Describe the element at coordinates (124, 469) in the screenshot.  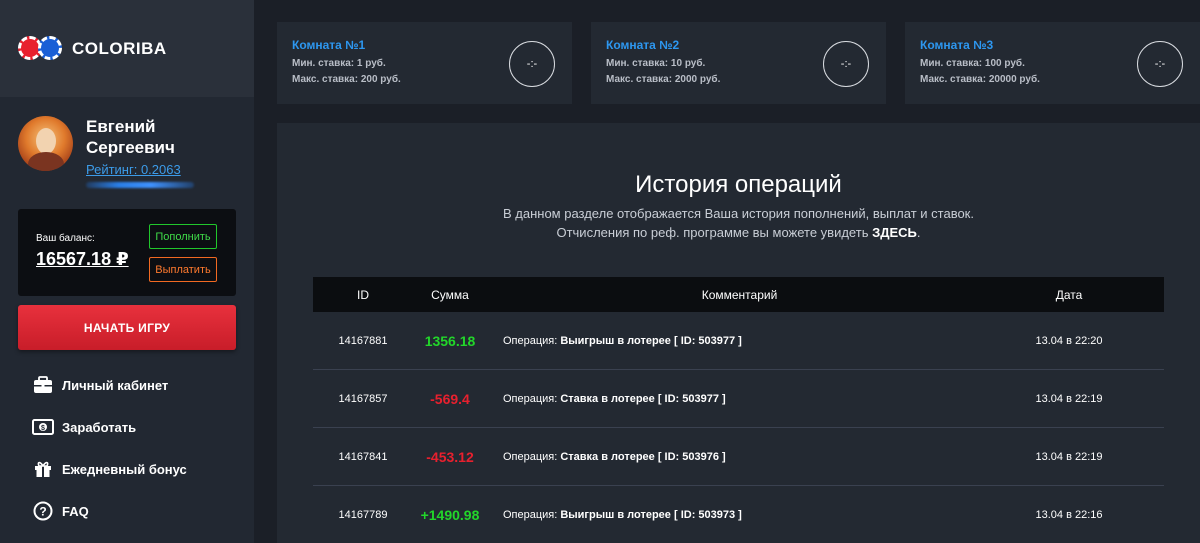
I see `sidebar-item-label: Ежедневный бонус` at that location.